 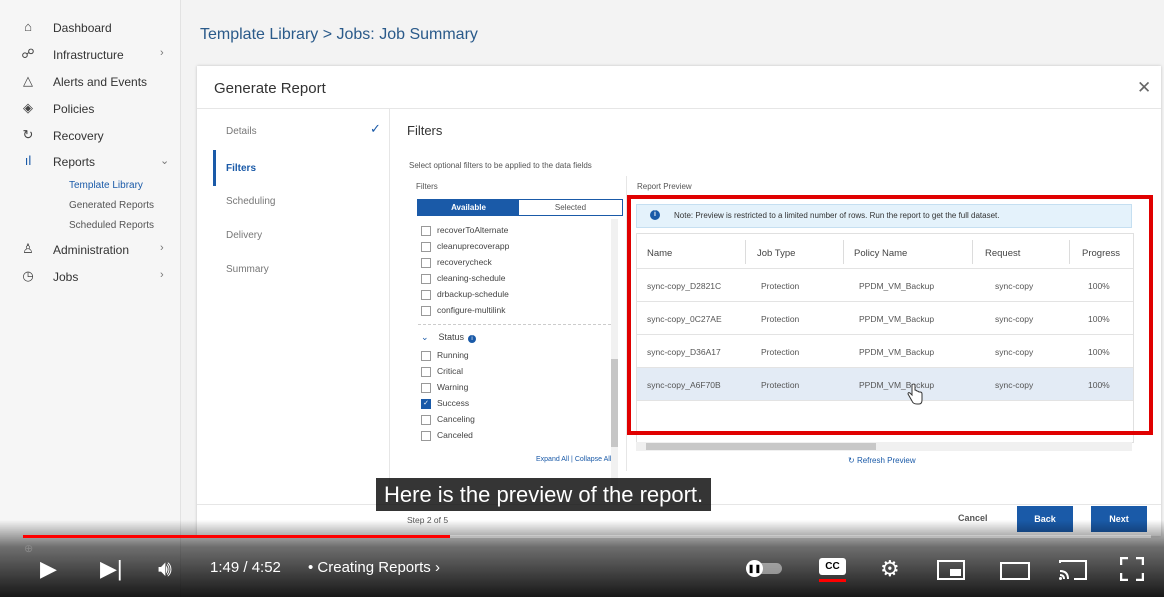 I want to click on video-caption: Here is the preview of the report., so click(x=544, y=494).